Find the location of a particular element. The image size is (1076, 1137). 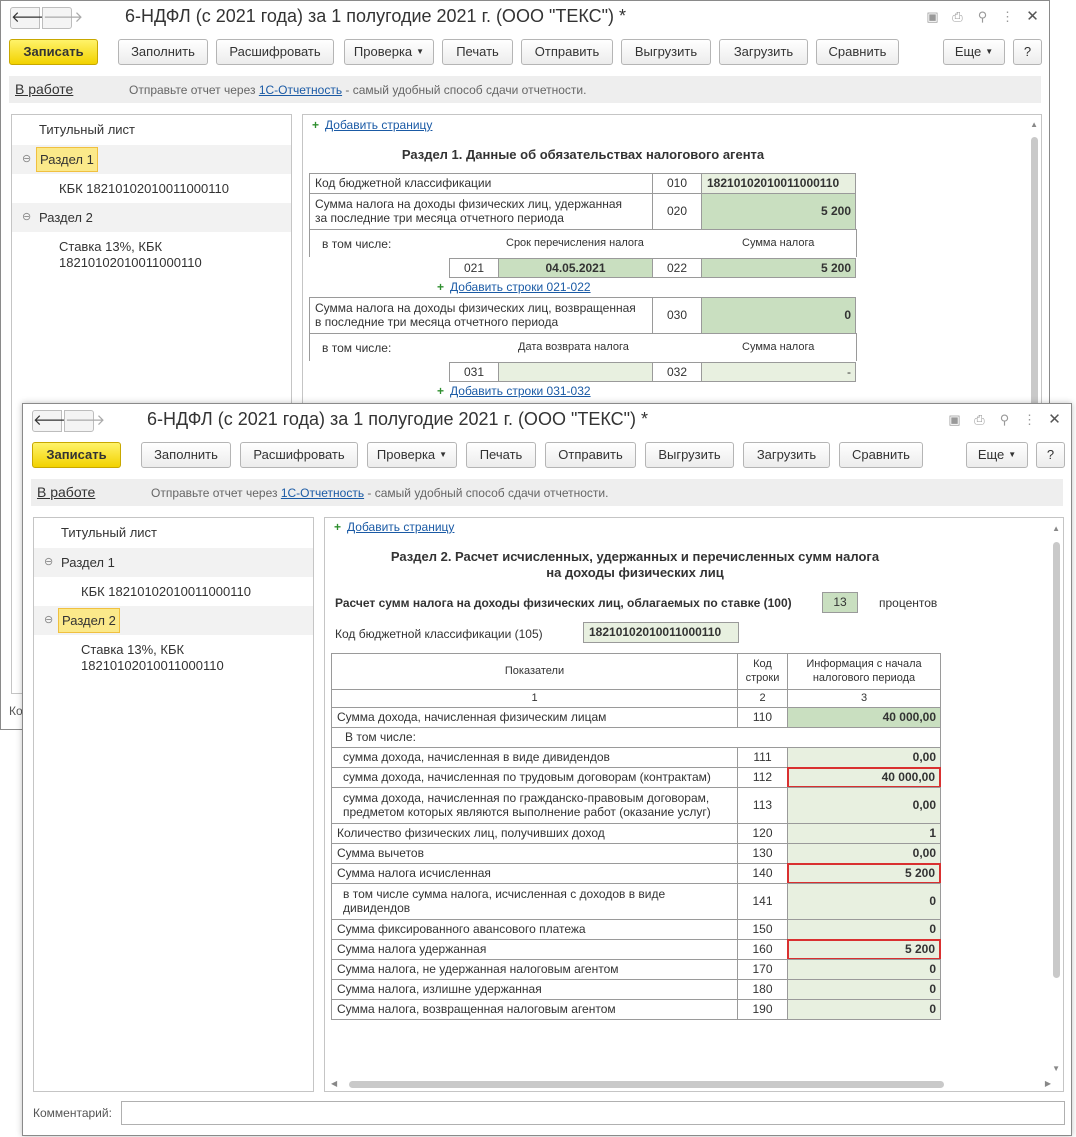

row-113-value: 0,00 is located at coordinates (864, 805).